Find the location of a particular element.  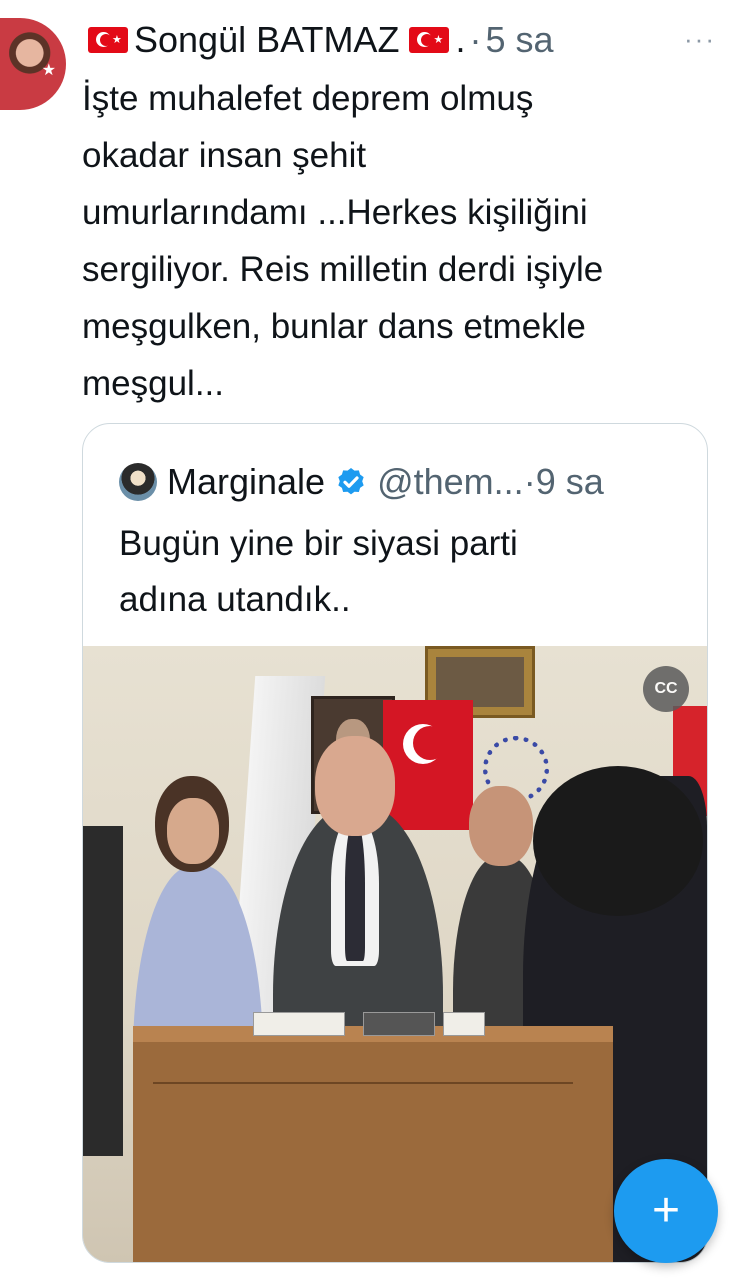

person is located at coordinates (103, 991).